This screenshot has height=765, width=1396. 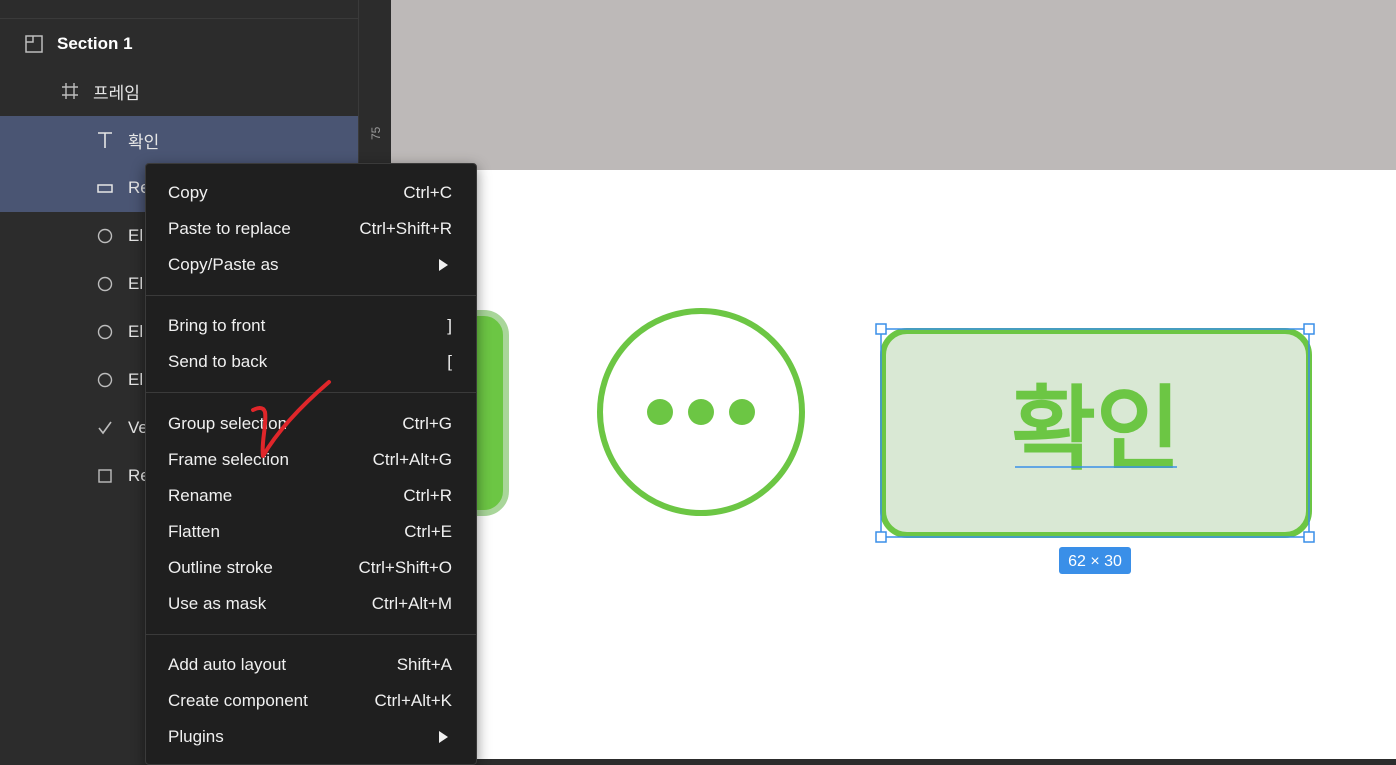 I want to click on layer-section-1: Section 1, so click(x=190, y=44).